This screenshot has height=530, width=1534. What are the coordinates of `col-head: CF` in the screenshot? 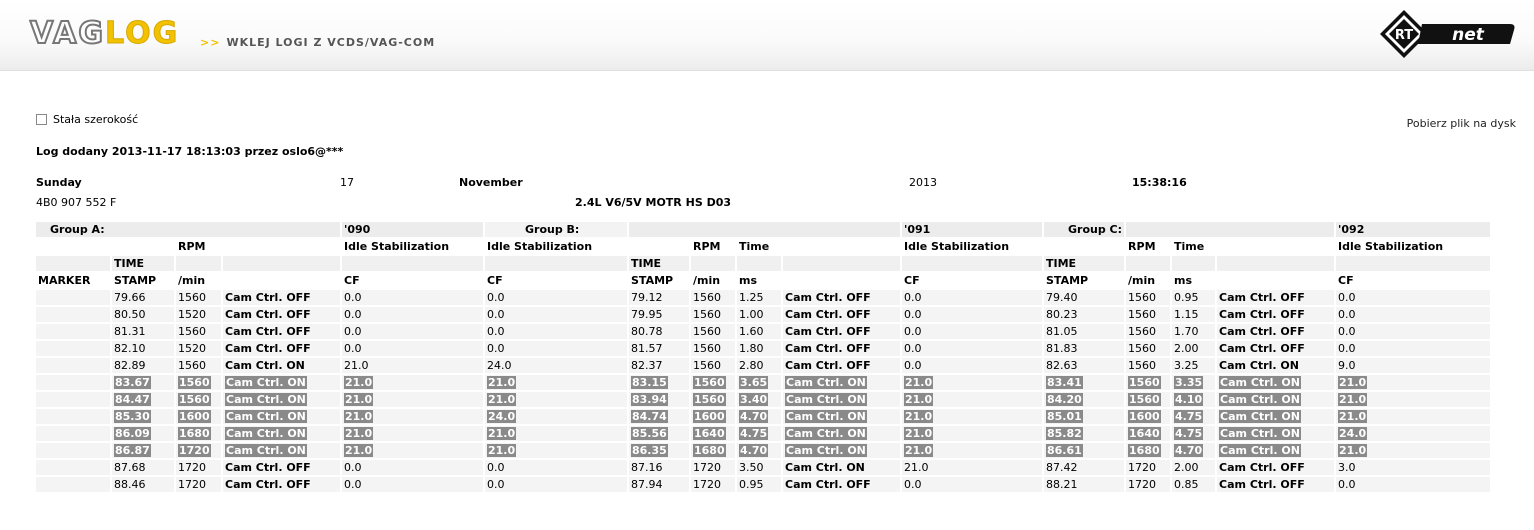 It's located at (1413, 280).